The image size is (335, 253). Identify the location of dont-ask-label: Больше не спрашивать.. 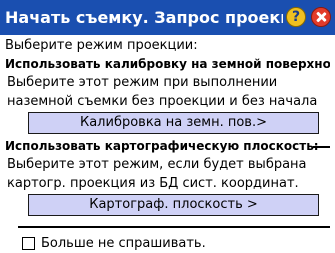
(123, 243).